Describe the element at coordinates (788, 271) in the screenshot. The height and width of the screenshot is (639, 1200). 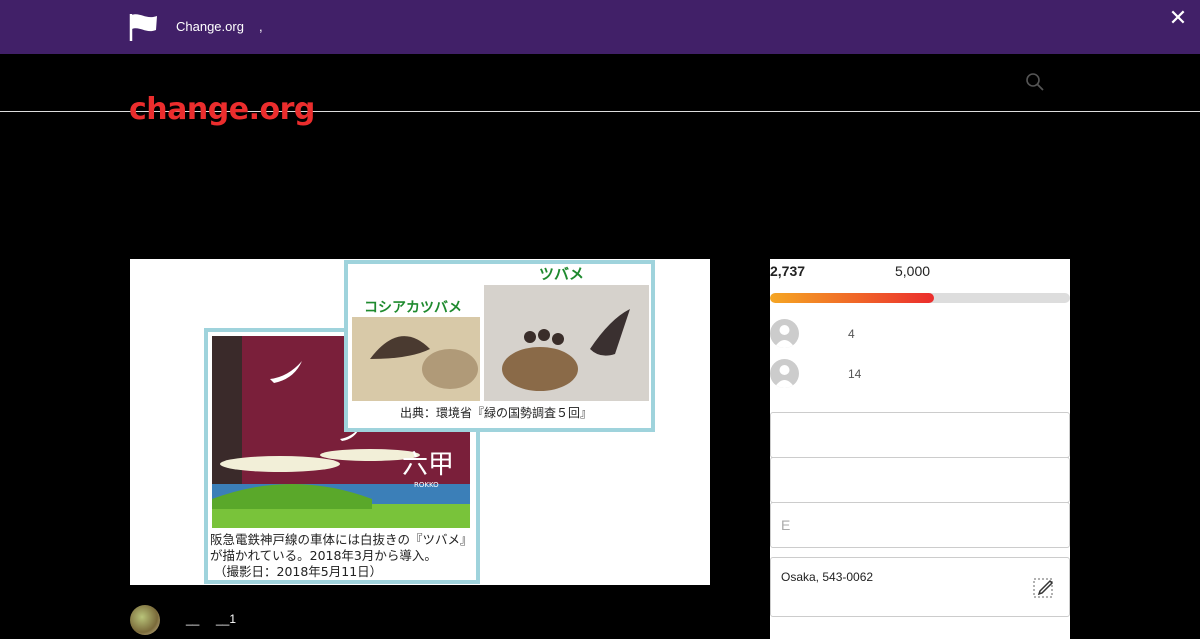
I see `signature-count: 2,737` at that location.